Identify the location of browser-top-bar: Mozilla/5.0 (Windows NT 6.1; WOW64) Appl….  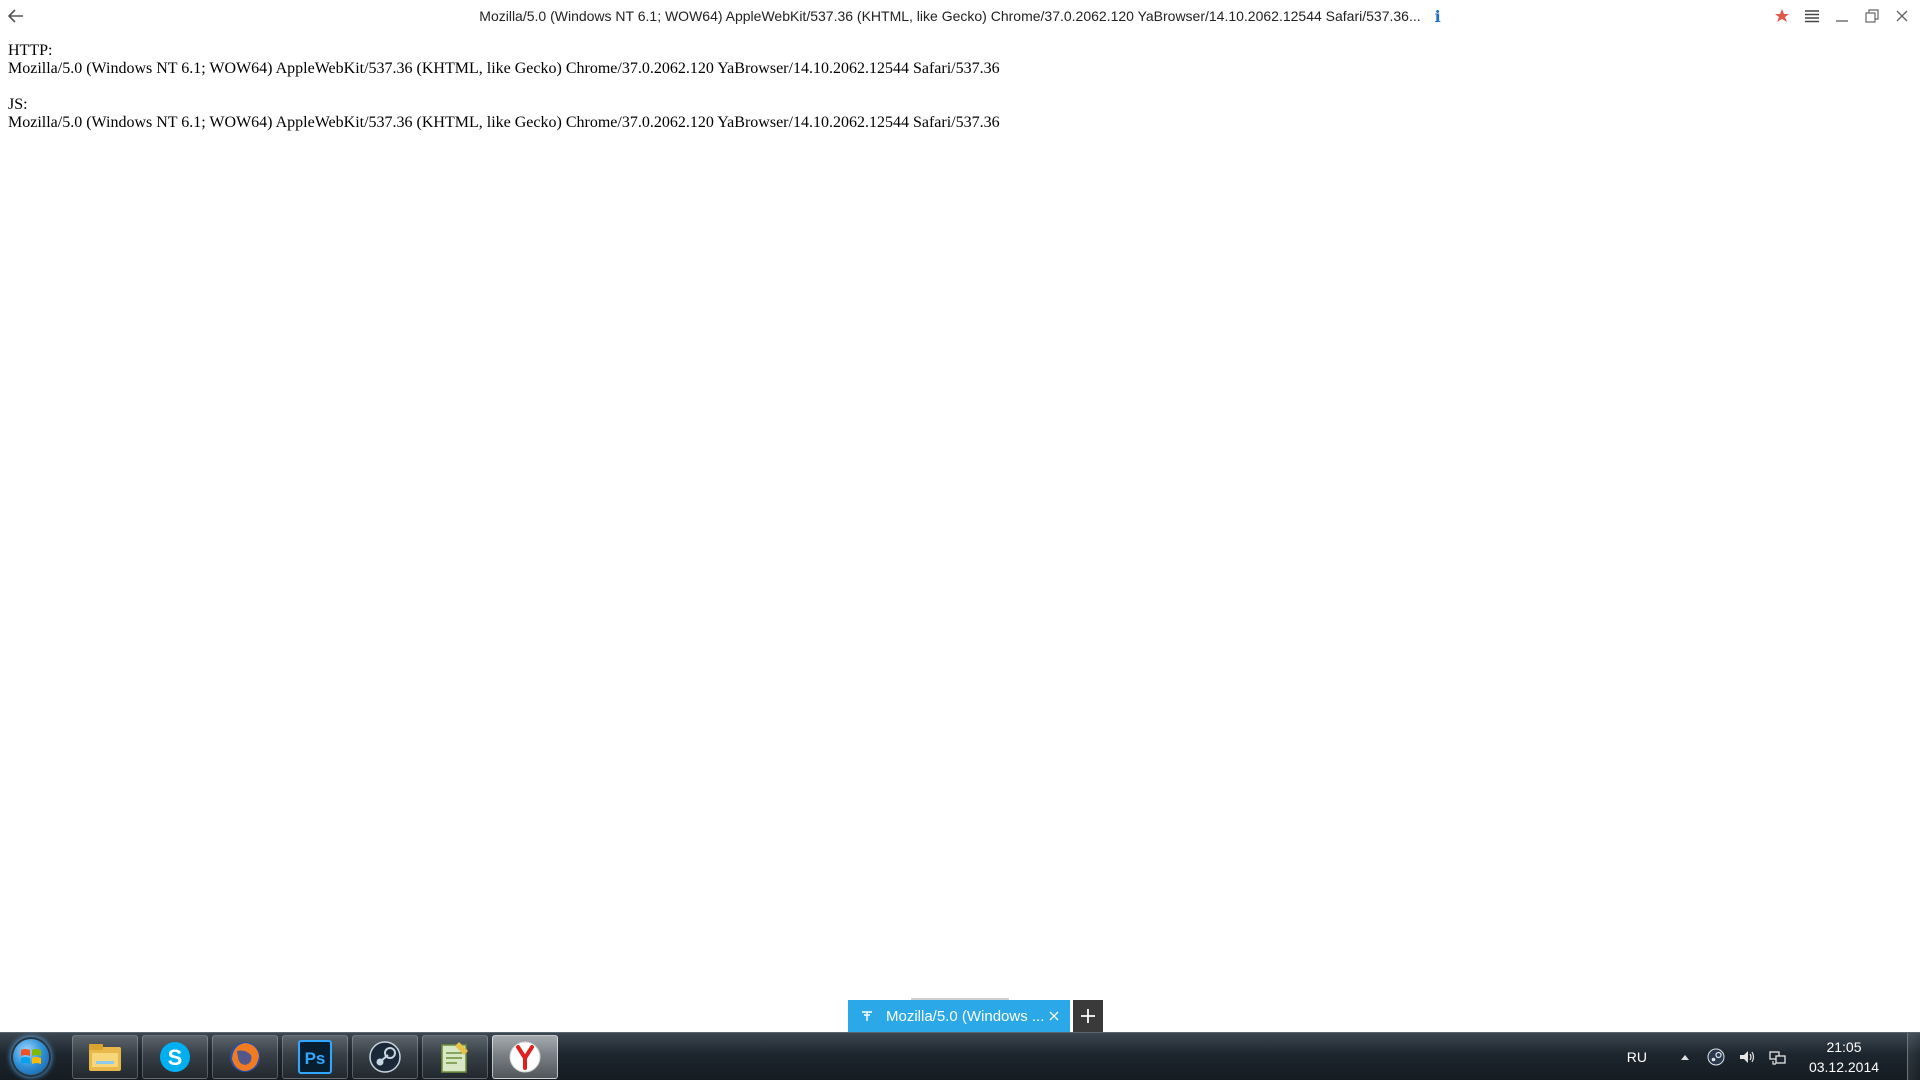
(960, 16).